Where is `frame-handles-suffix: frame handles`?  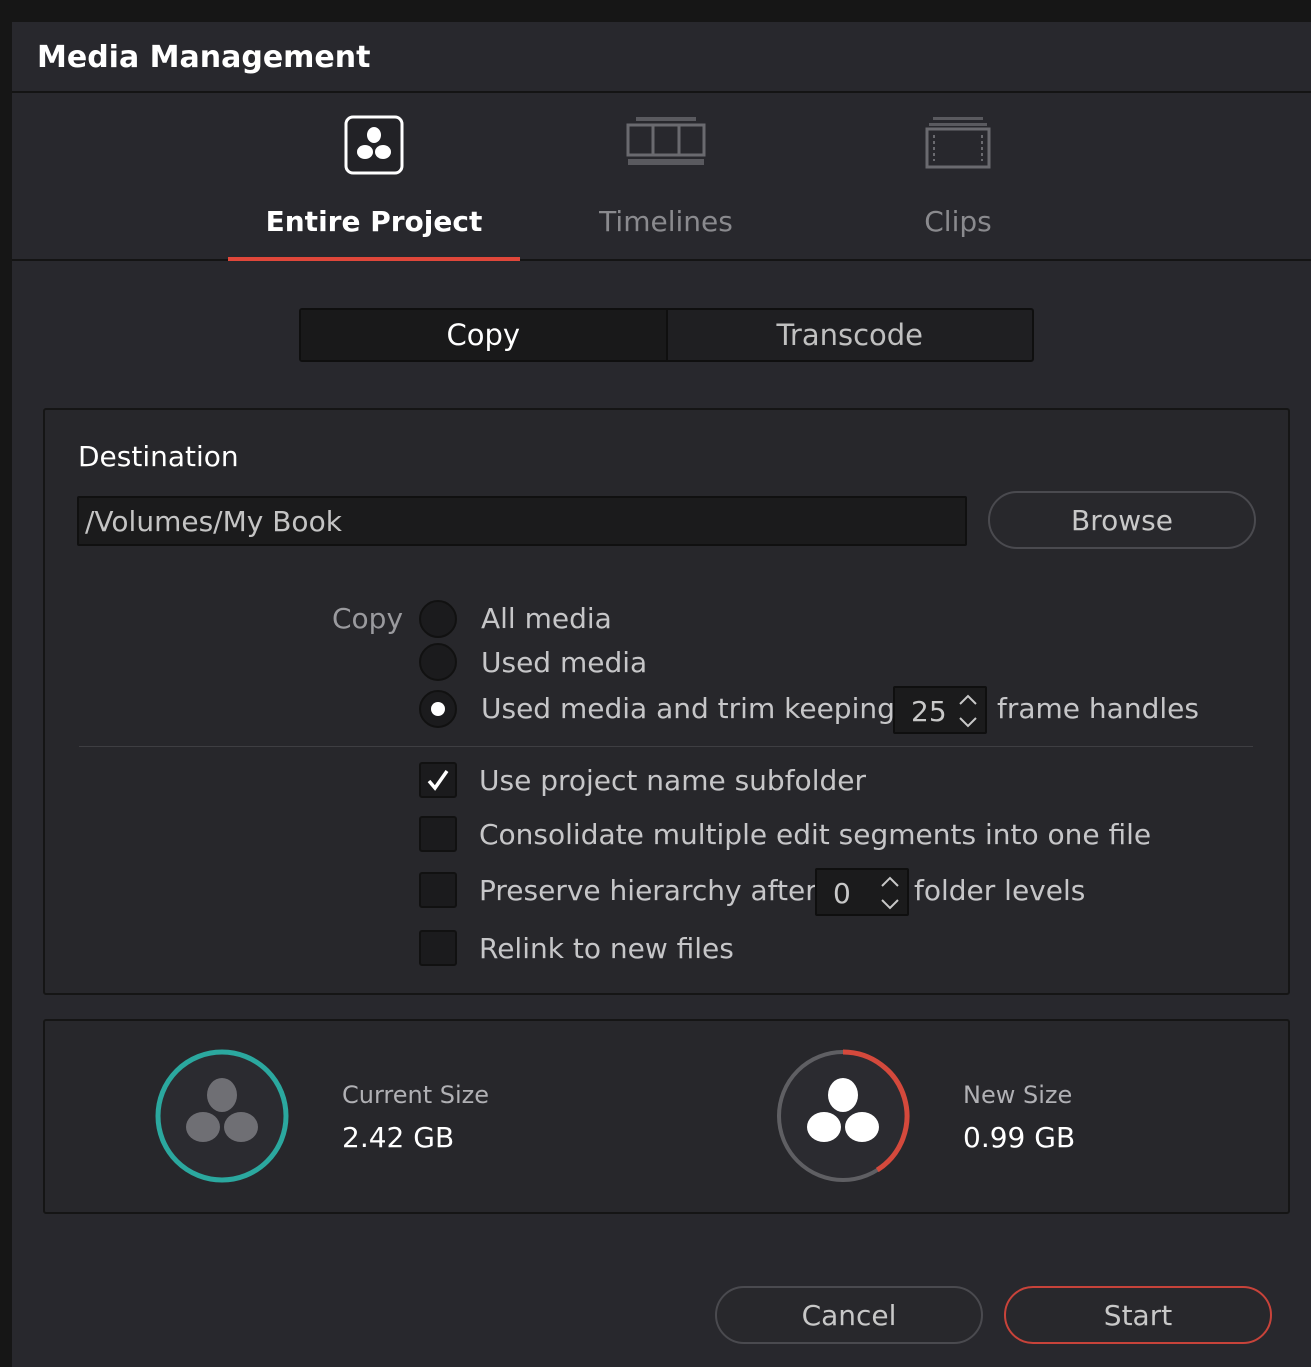
frame-handles-suffix: frame handles is located at coordinates (1098, 708).